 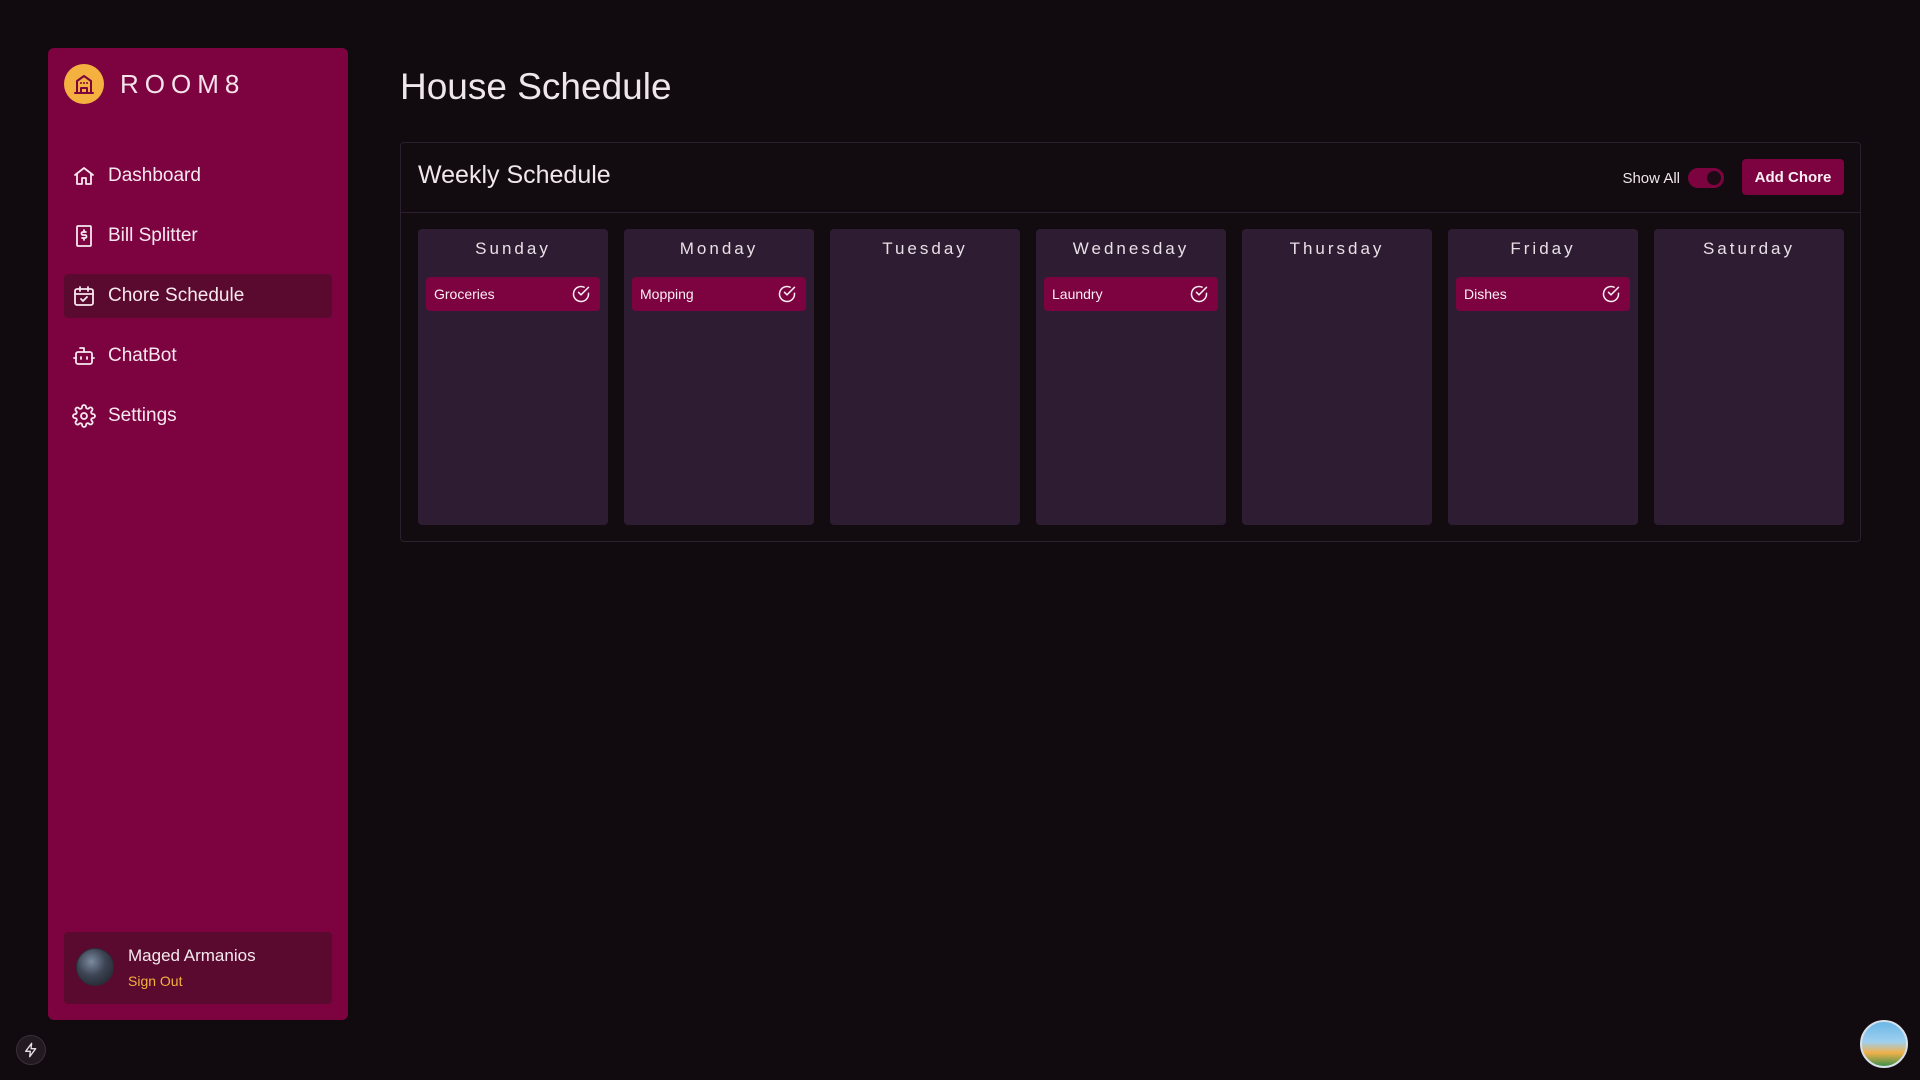 What do you see at coordinates (84, 296) in the screenshot?
I see `calendar-icon` at bounding box center [84, 296].